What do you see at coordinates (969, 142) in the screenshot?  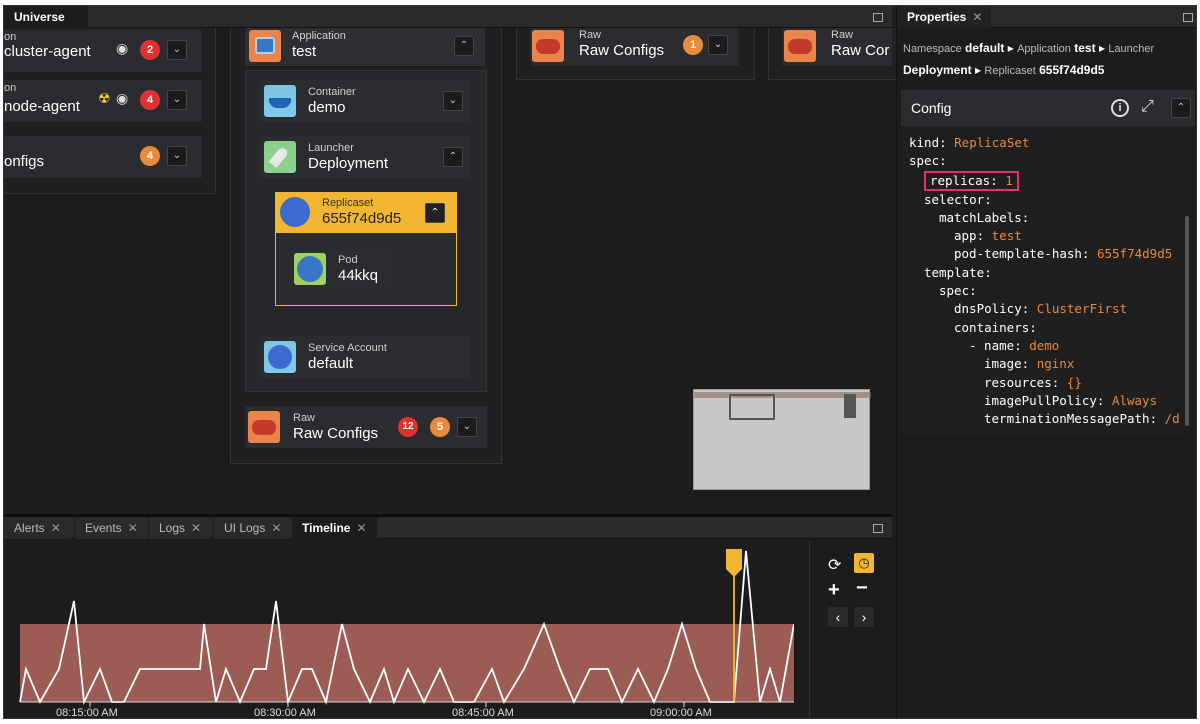 I see `yaml-line: kind: ReplicaSet` at bounding box center [969, 142].